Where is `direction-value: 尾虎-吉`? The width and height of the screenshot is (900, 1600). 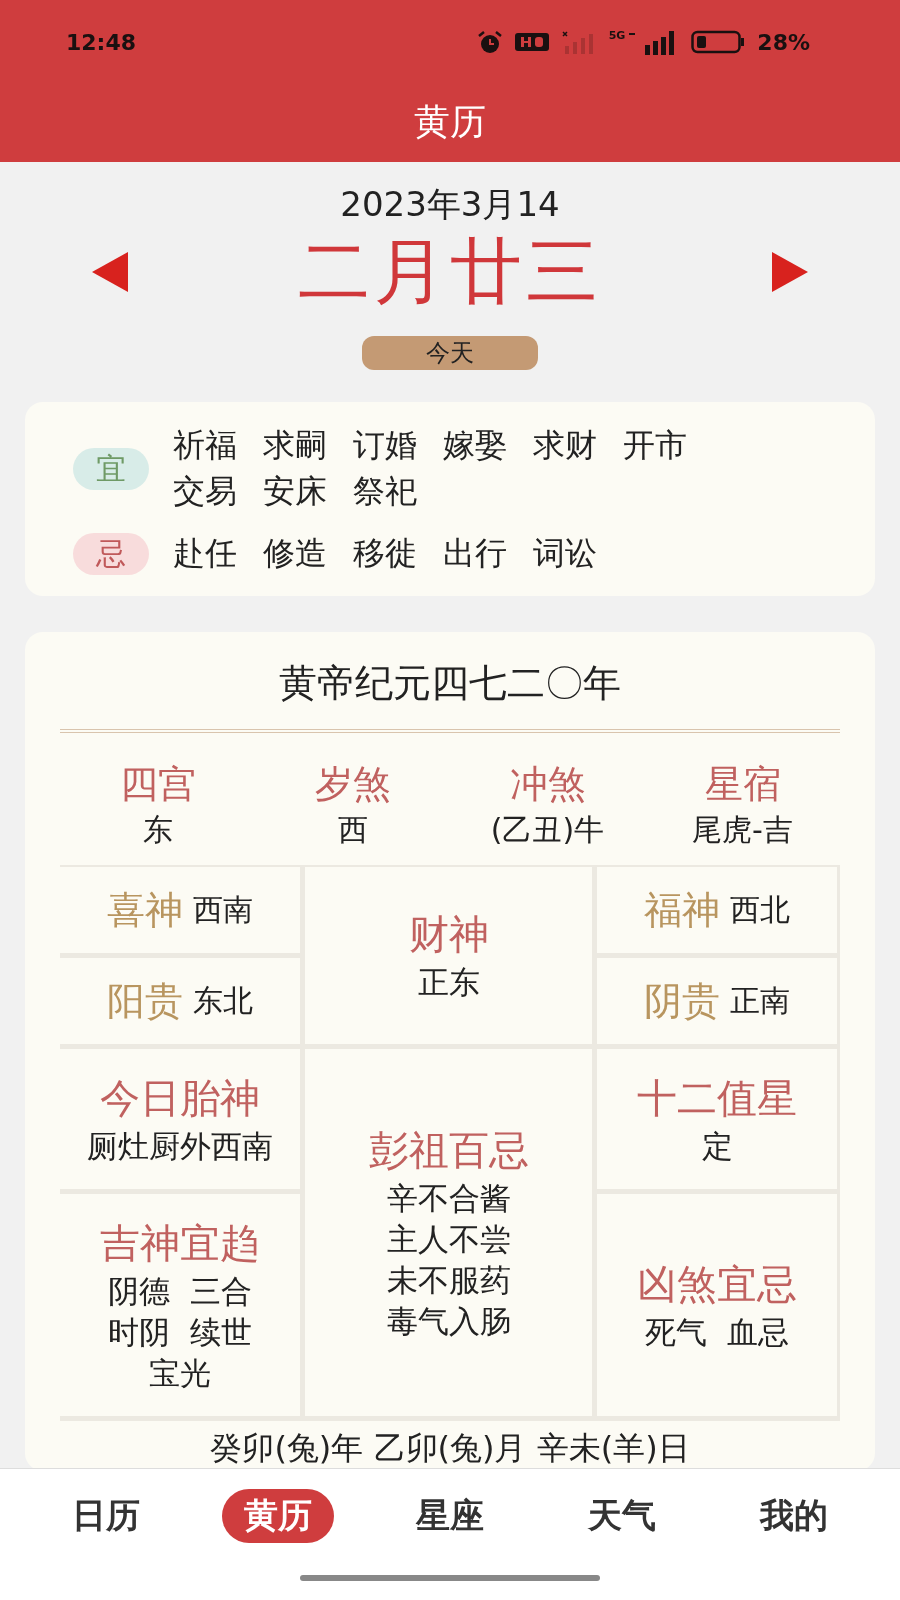
direction-value: 尾虎-吉 is located at coordinates (742, 830).